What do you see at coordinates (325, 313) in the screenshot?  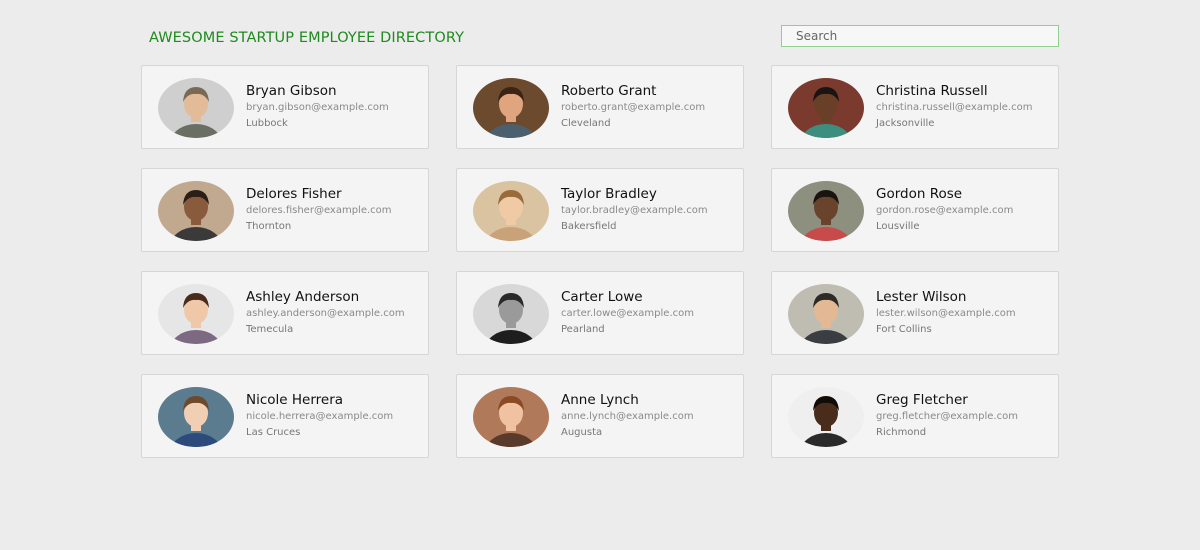 I see `employee-email: ashley.anderson@example.com` at bounding box center [325, 313].